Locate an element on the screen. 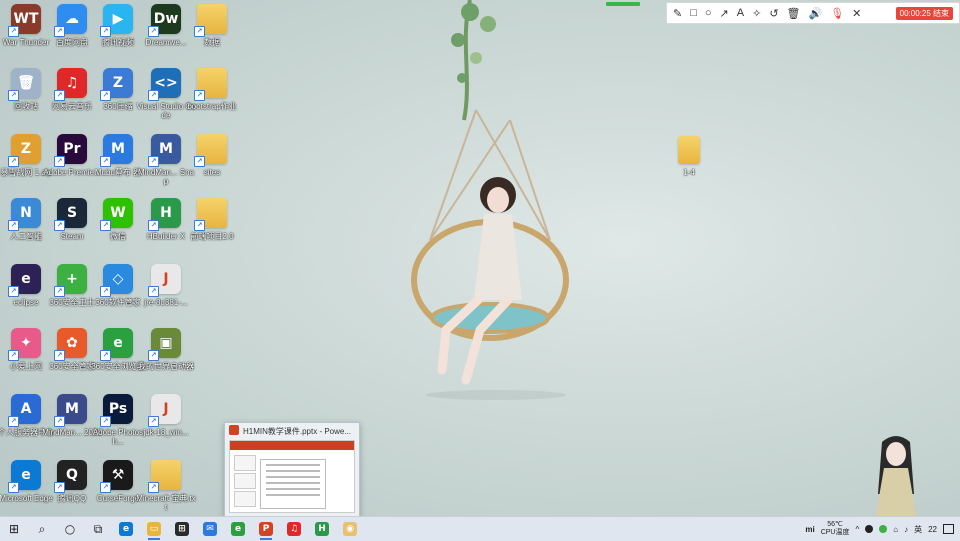  arrow-icon: ↗ is located at coordinates (724, 13).